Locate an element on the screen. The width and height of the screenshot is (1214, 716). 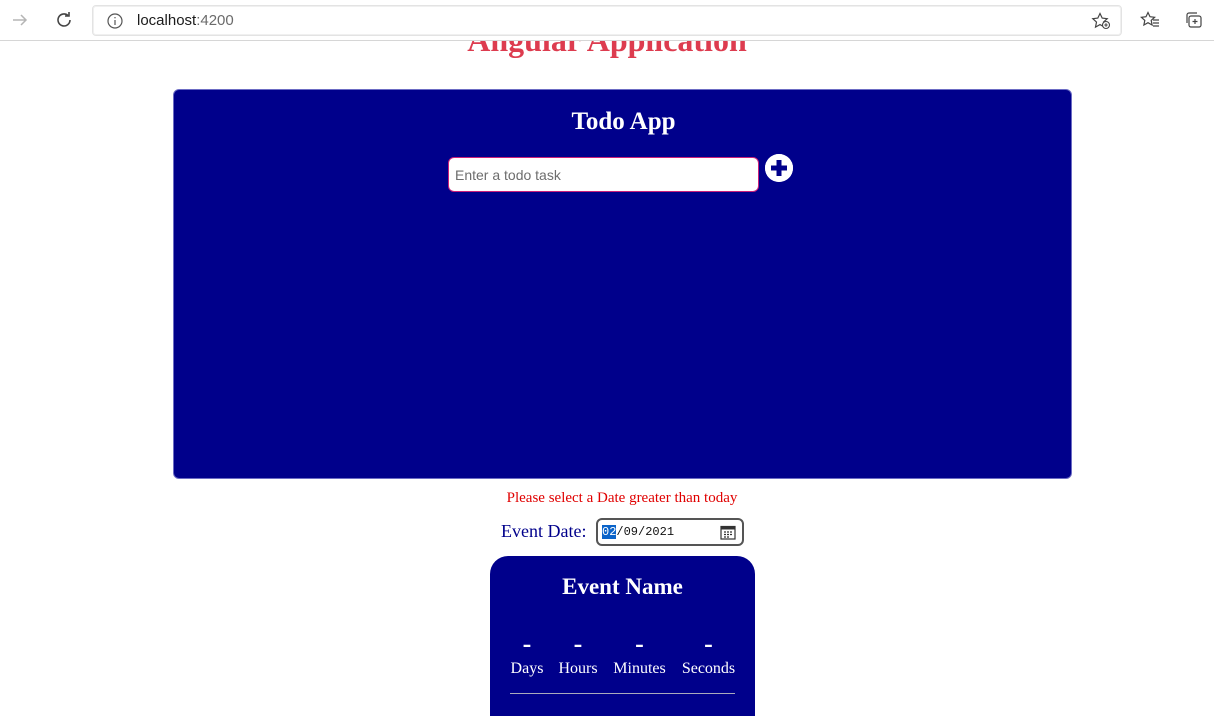
event-date-input: 02/09/2021 is located at coordinates (670, 532).